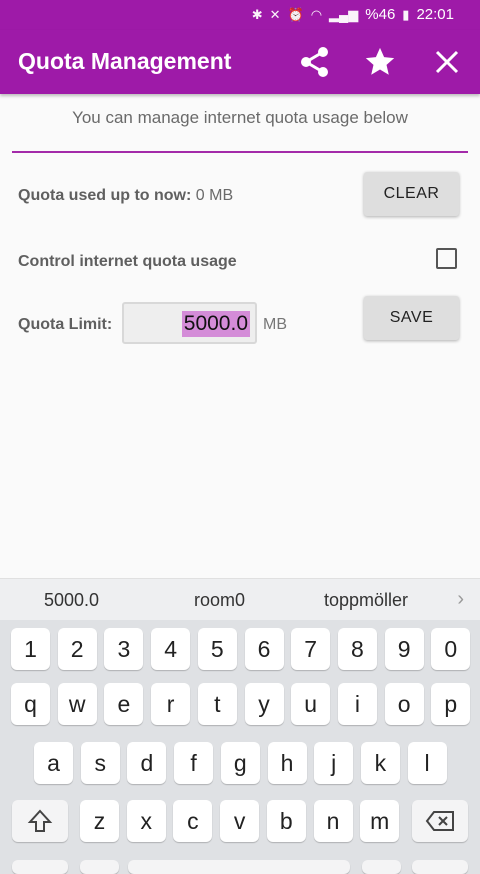 The image size is (480, 874). I want to click on key-g: g, so click(240, 763).